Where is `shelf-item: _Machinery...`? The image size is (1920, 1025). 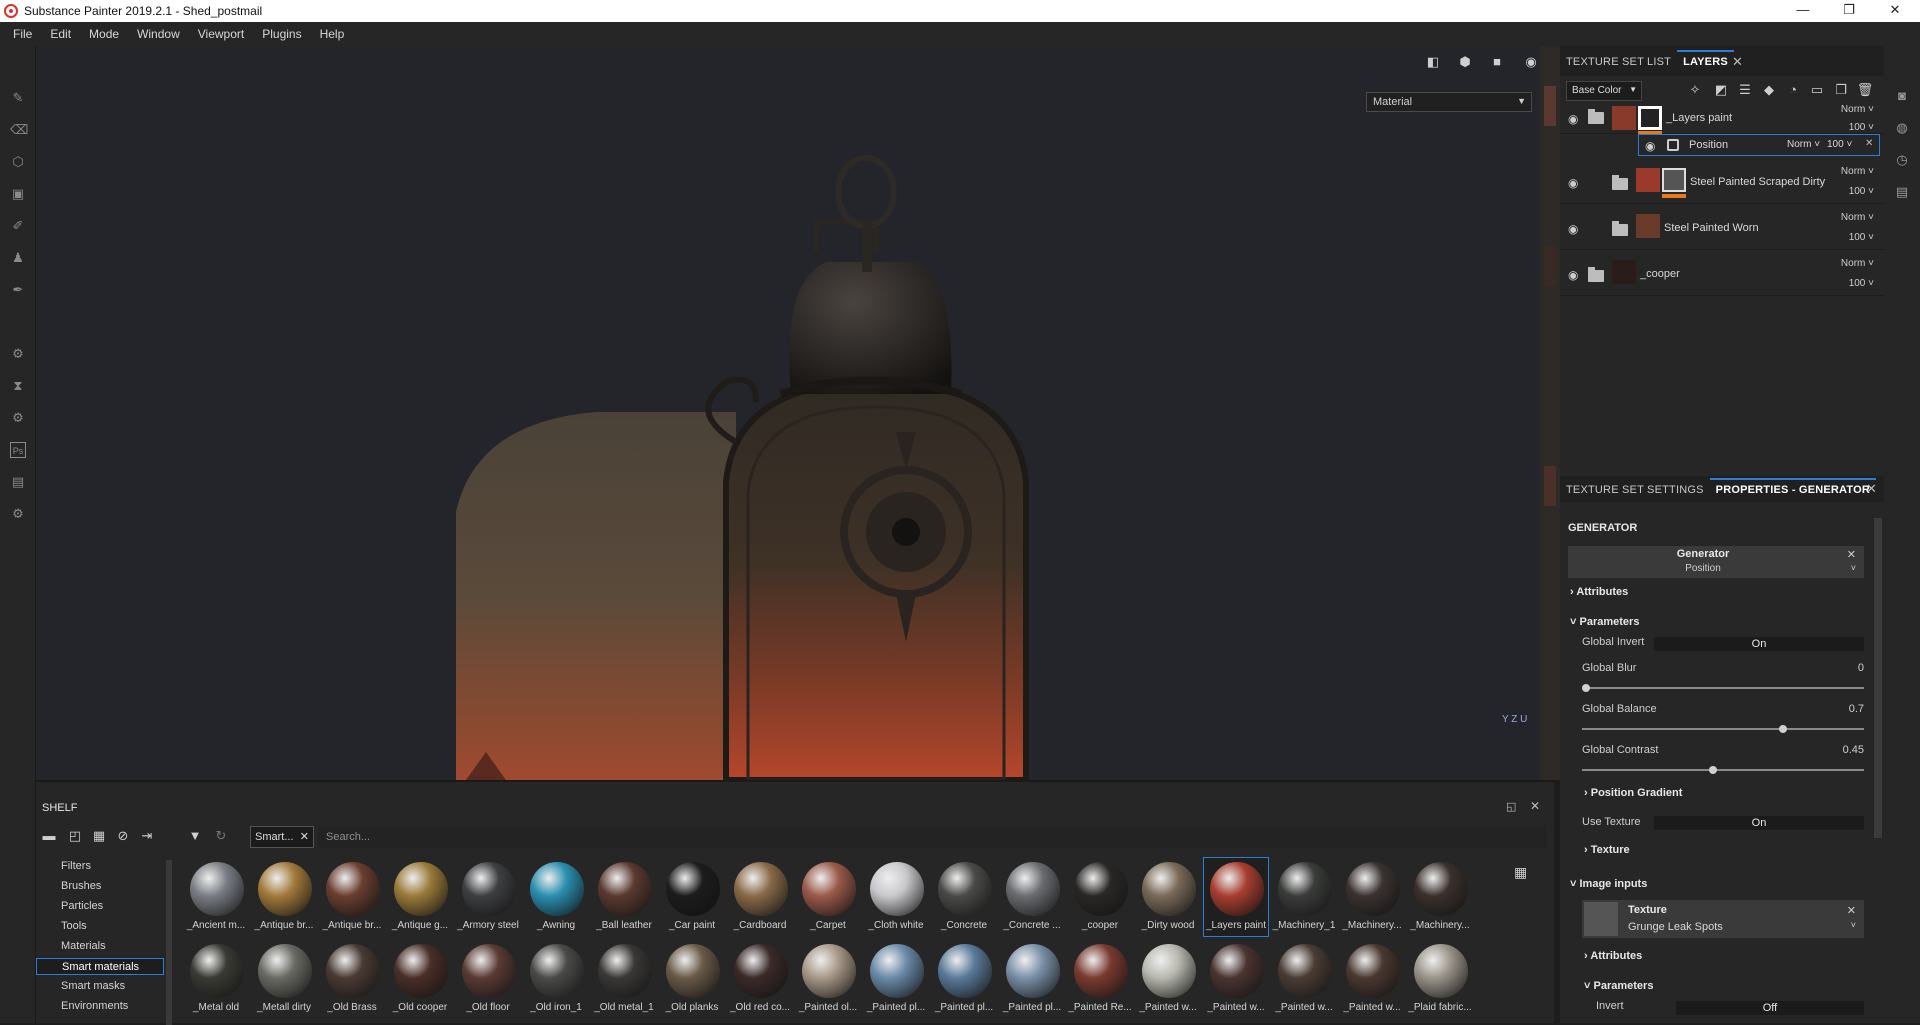 shelf-item: _Machinery... is located at coordinates (1440, 897).